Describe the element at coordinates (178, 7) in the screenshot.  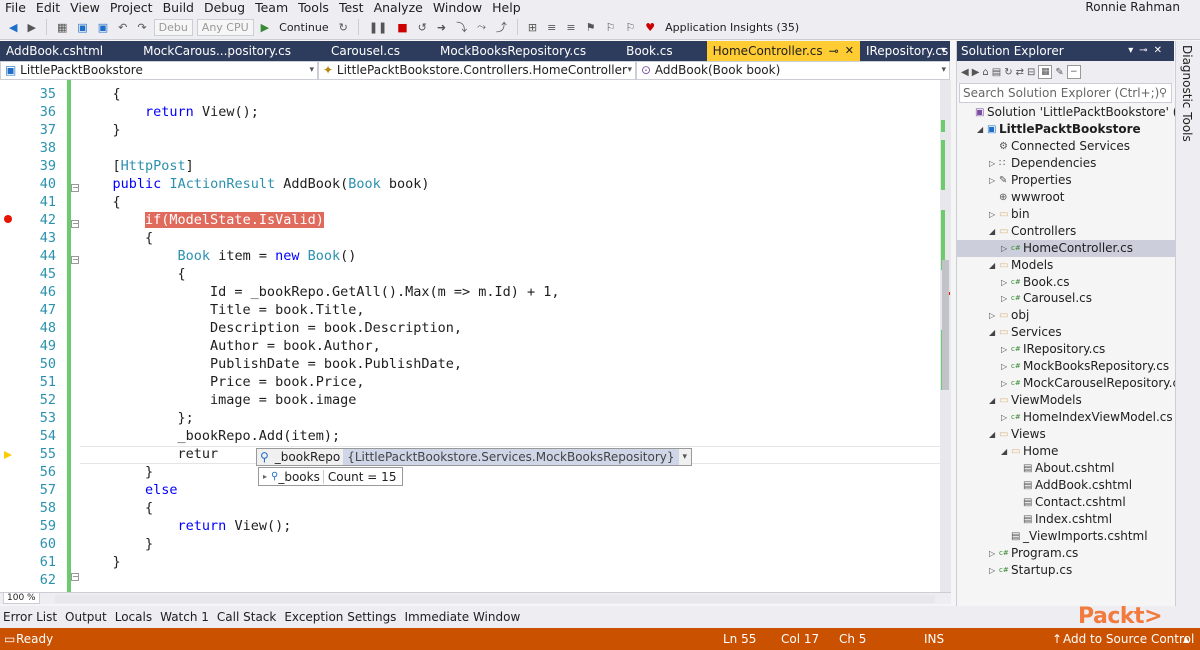
I see `menu-build: Build` at that location.